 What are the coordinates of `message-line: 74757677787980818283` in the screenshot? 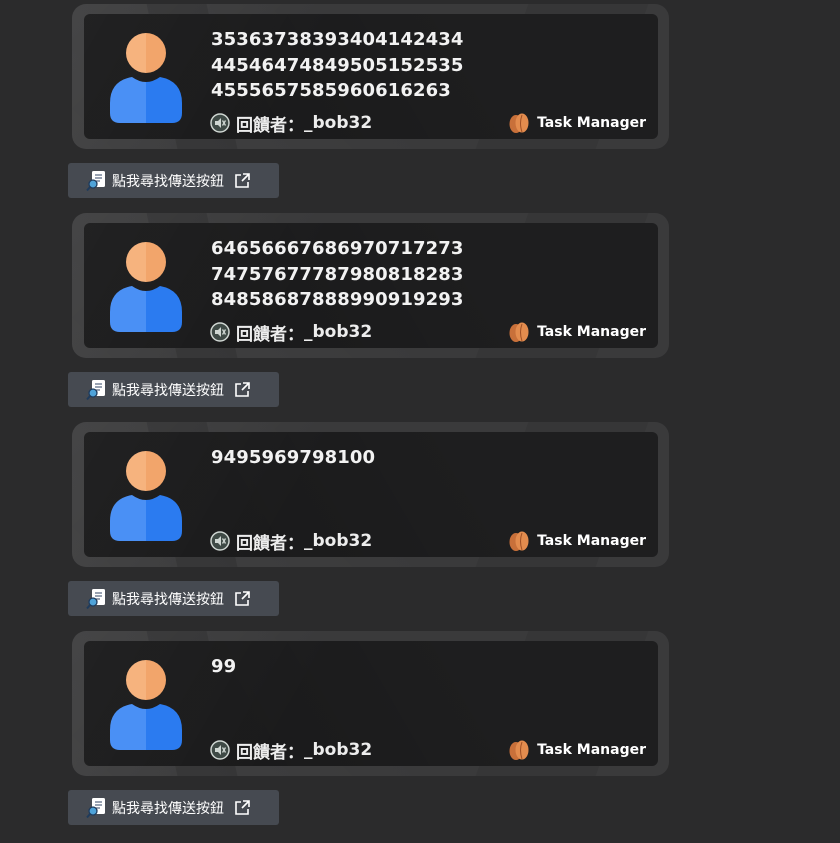 It's located at (337, 274).